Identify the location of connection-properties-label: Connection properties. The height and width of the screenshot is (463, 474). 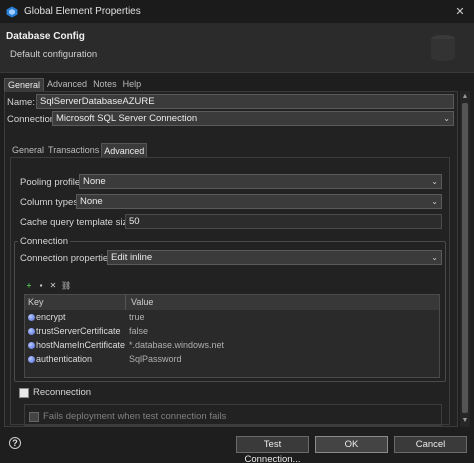
(66, 258).